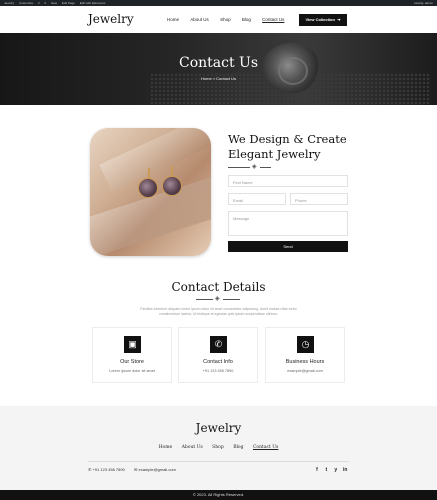 This screenshot has width=437, height=500. What do you see at coordinates (305, 344) in the screenshot?
I see `clock-icon: ◷` at bounding box center [305, 344].